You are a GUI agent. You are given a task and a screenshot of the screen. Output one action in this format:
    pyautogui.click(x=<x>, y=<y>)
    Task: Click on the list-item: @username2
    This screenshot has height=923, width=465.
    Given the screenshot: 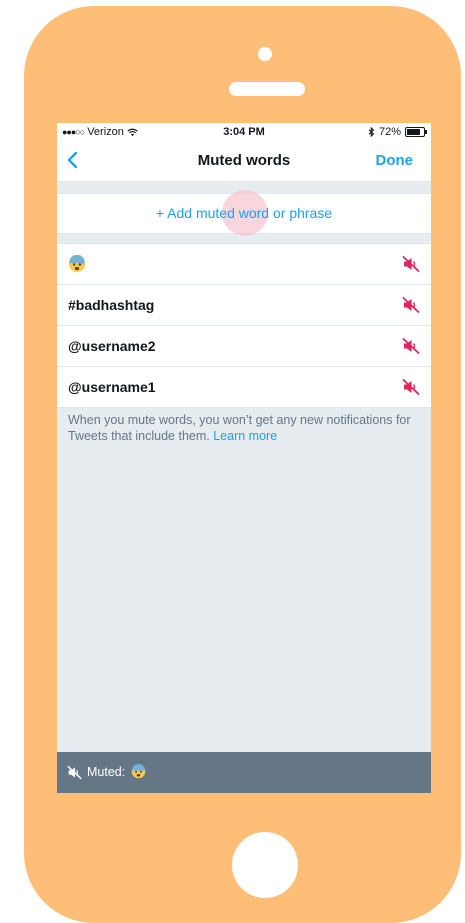 What is the action you would take?
    pyautogui.click(x=244, y=346)
    